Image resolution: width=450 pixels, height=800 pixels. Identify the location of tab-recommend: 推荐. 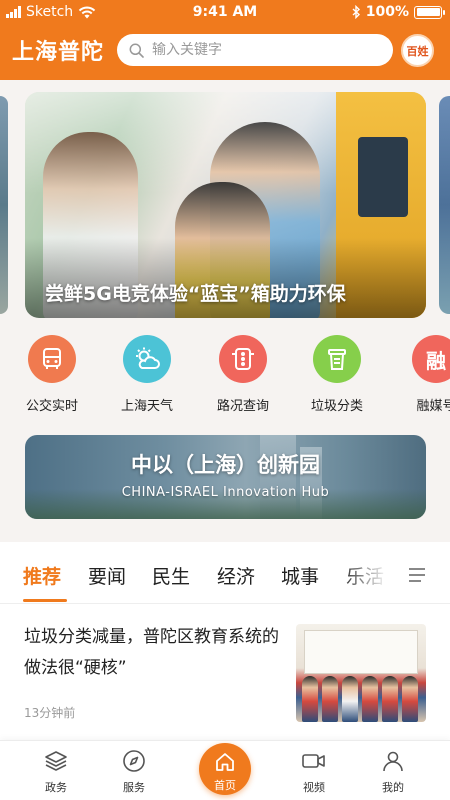
(42, 575).